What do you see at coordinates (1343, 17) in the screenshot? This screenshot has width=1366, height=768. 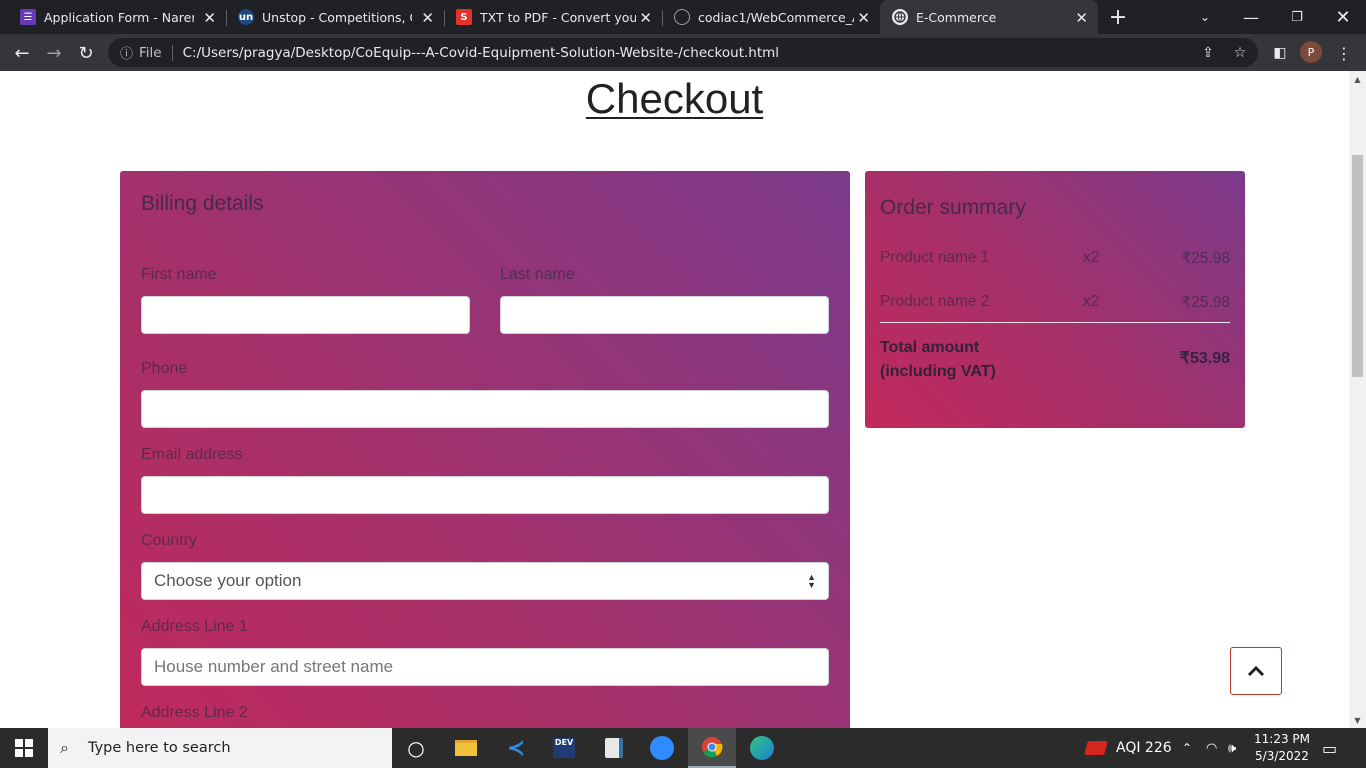 I see `window-close-icon: ✕` at bounding box center [1343, 17].